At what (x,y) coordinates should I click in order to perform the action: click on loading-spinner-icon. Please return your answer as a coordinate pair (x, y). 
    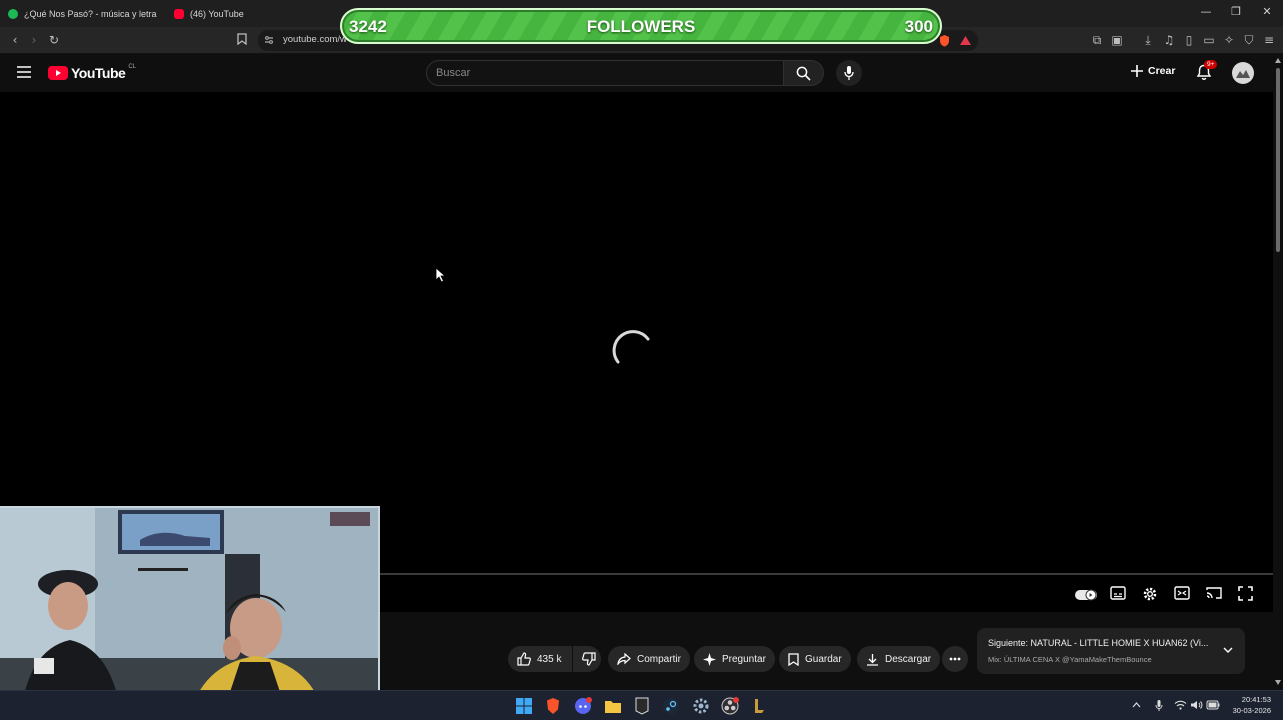
    Looking at the image, I should click on (631, 347).